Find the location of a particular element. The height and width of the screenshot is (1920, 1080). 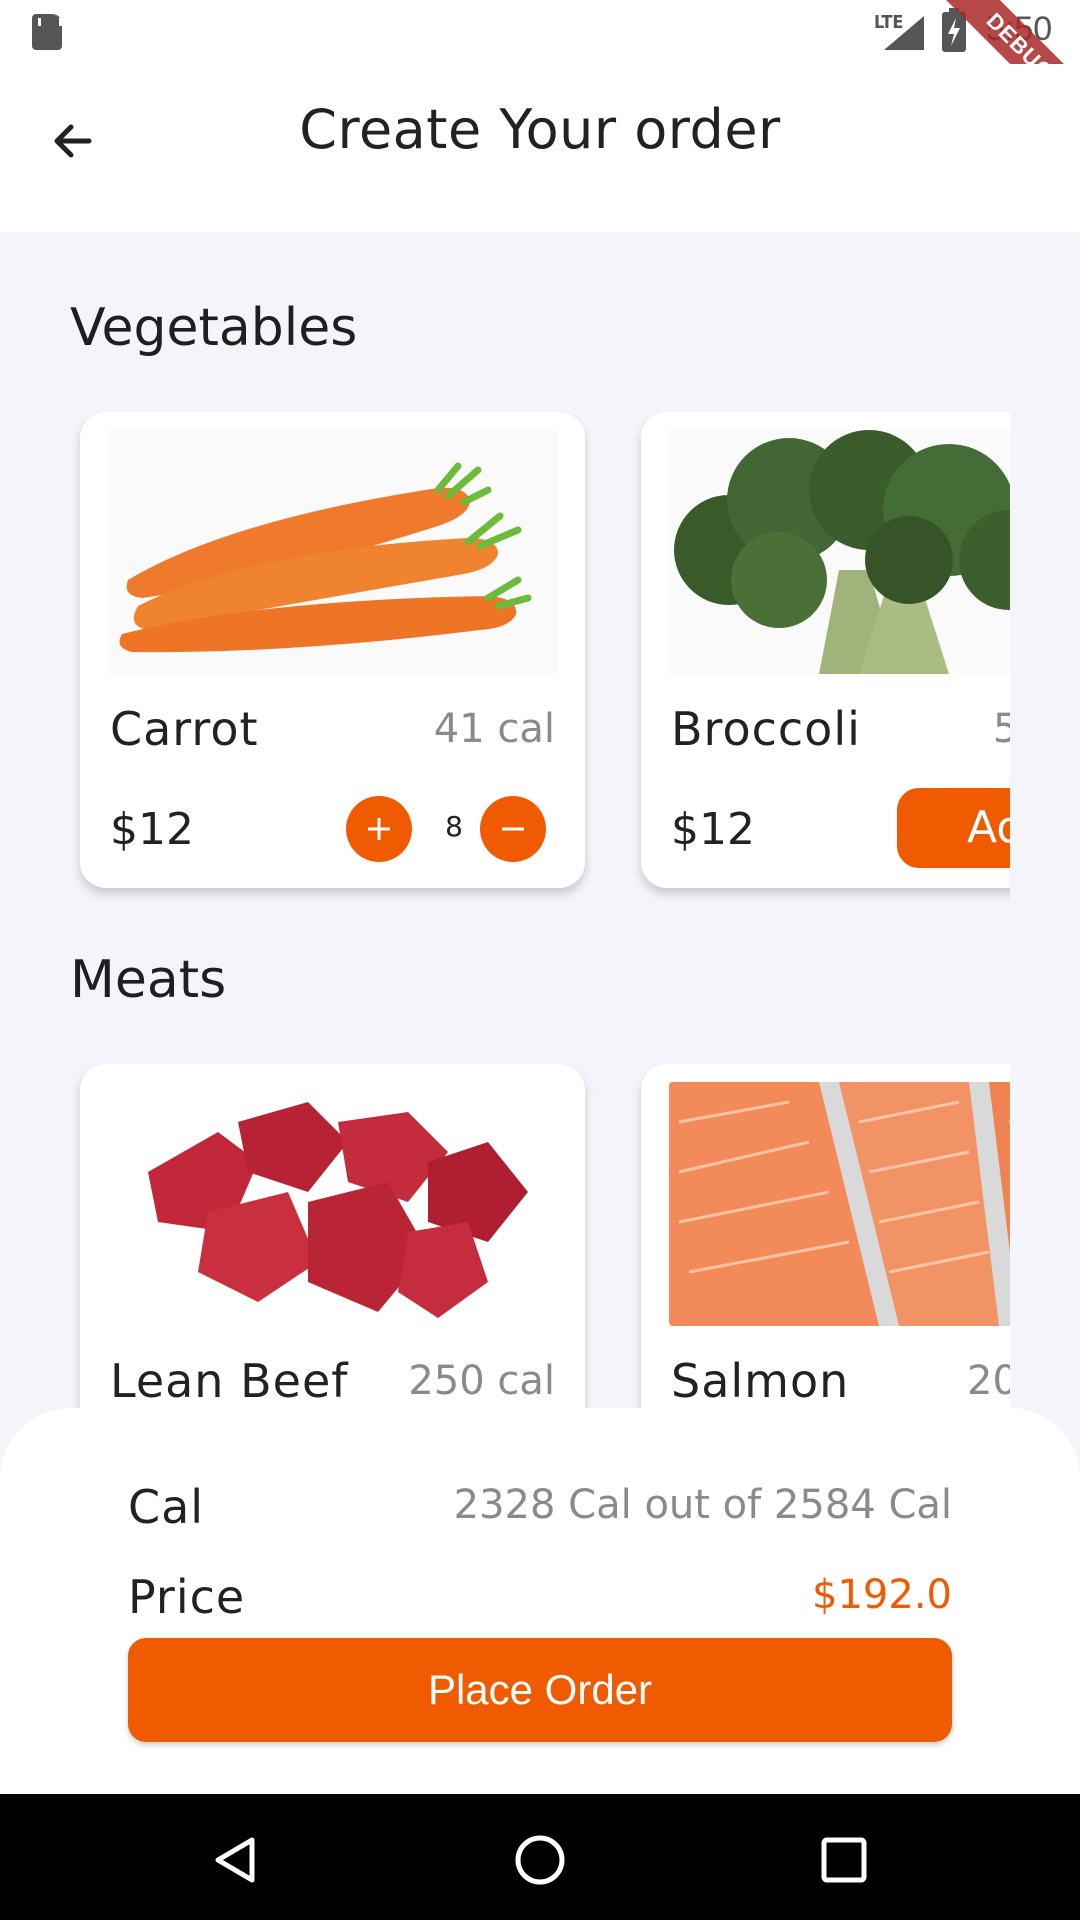

salmon-image is located at coordinates (839, 1204).